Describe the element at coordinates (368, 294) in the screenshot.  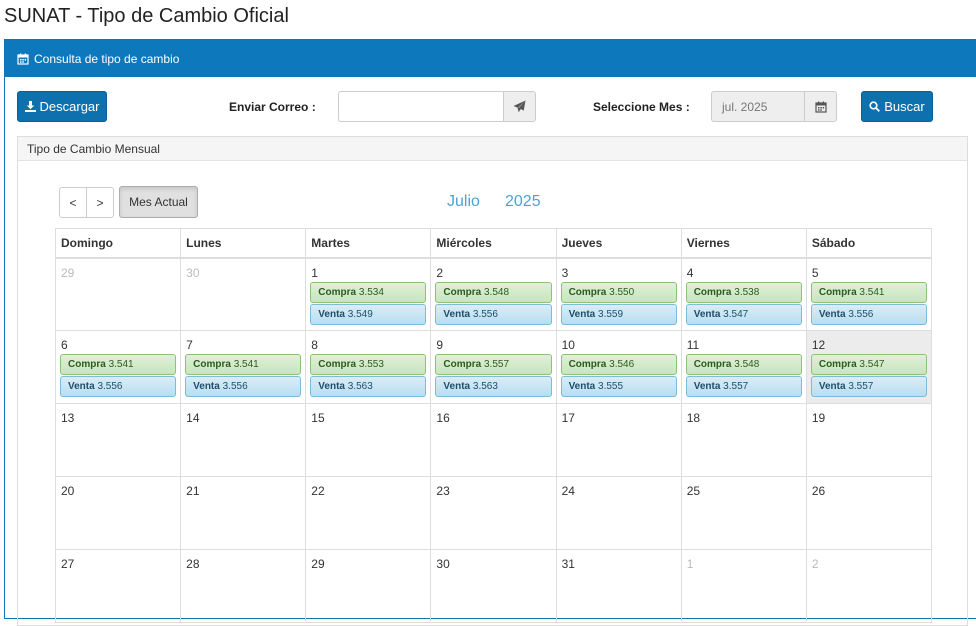
I see `calendar-day-cell: 1 Compra 3.534 Venta 3.549` at that location.